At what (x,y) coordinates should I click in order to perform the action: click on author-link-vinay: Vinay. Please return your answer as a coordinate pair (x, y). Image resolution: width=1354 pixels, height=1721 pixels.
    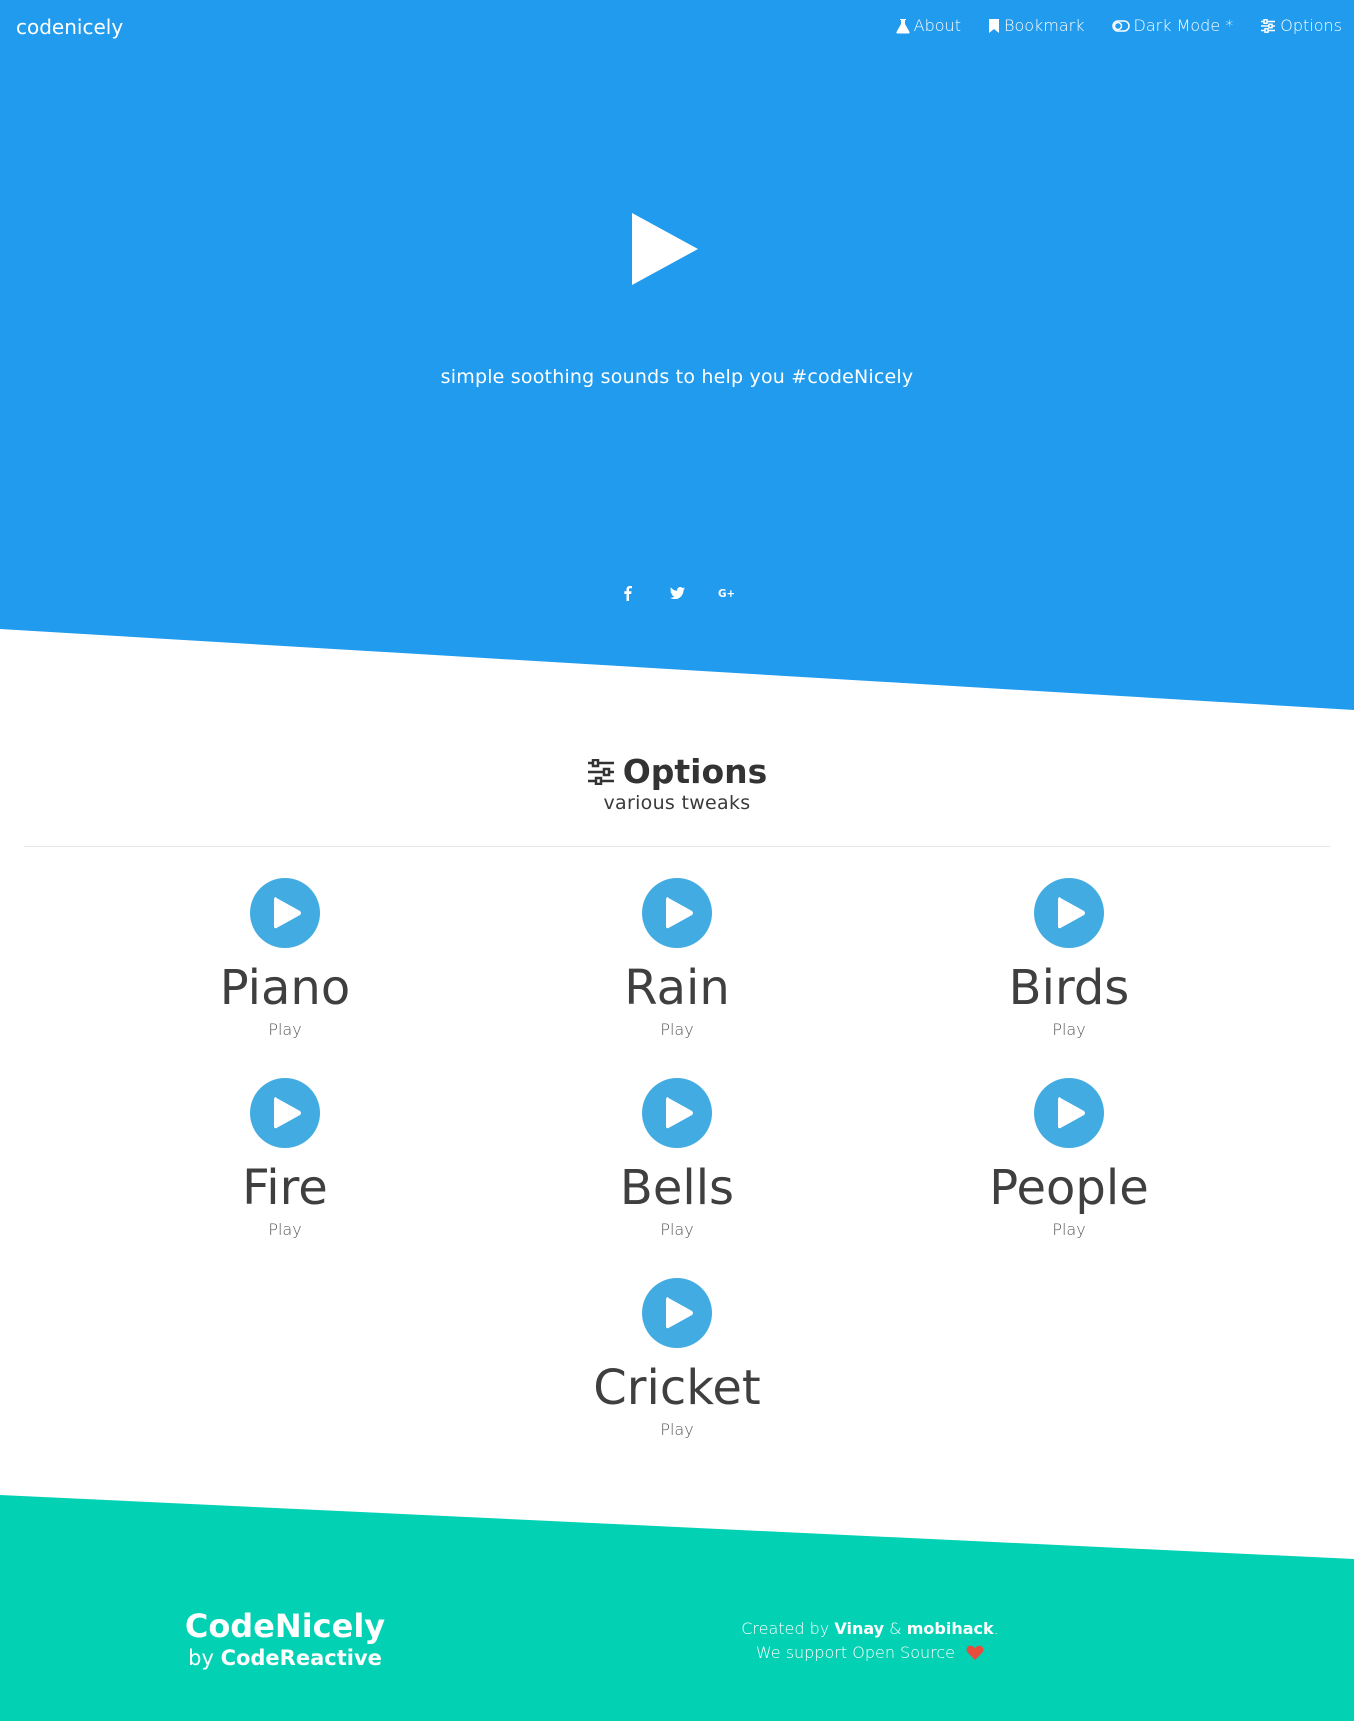
    Looking at the image, I should click on (859, 1628).